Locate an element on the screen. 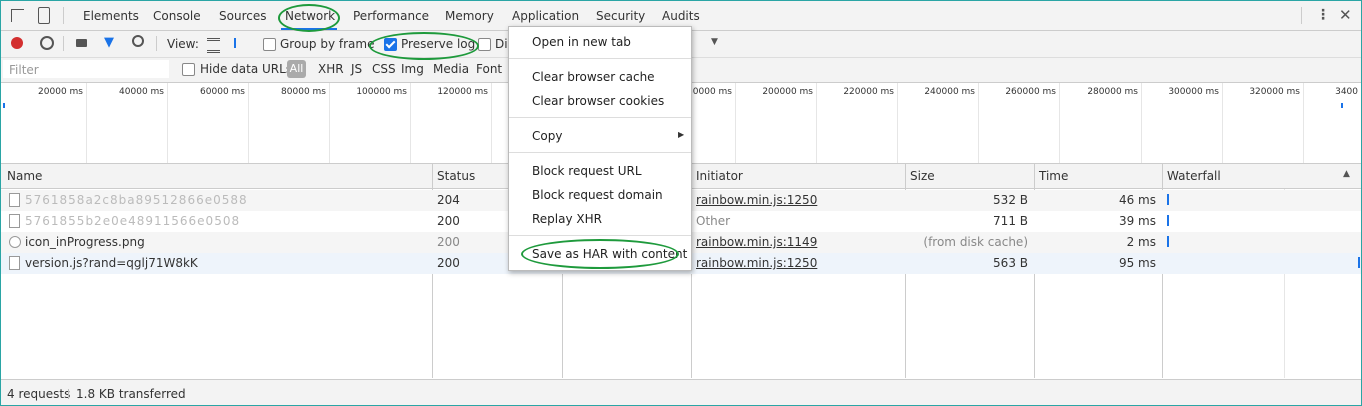 The width and height of the screenshot is (1362, 406). menu-item-replay-xhr: Replay XHR is located at coordinates (567, 219).